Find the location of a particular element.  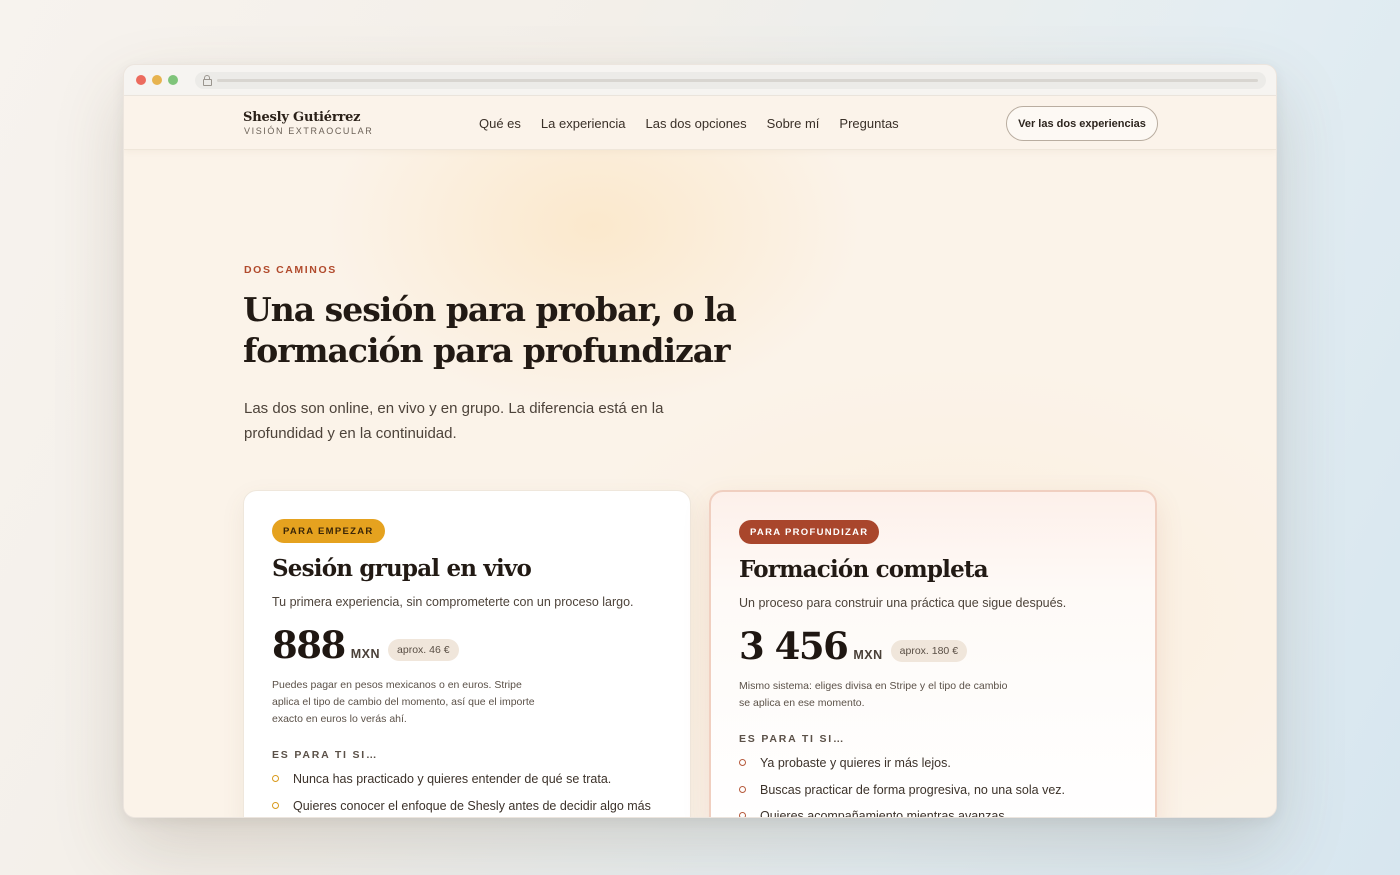

nav-link-sobre-mi: Sobre mí is located at coordinates (793, 123).